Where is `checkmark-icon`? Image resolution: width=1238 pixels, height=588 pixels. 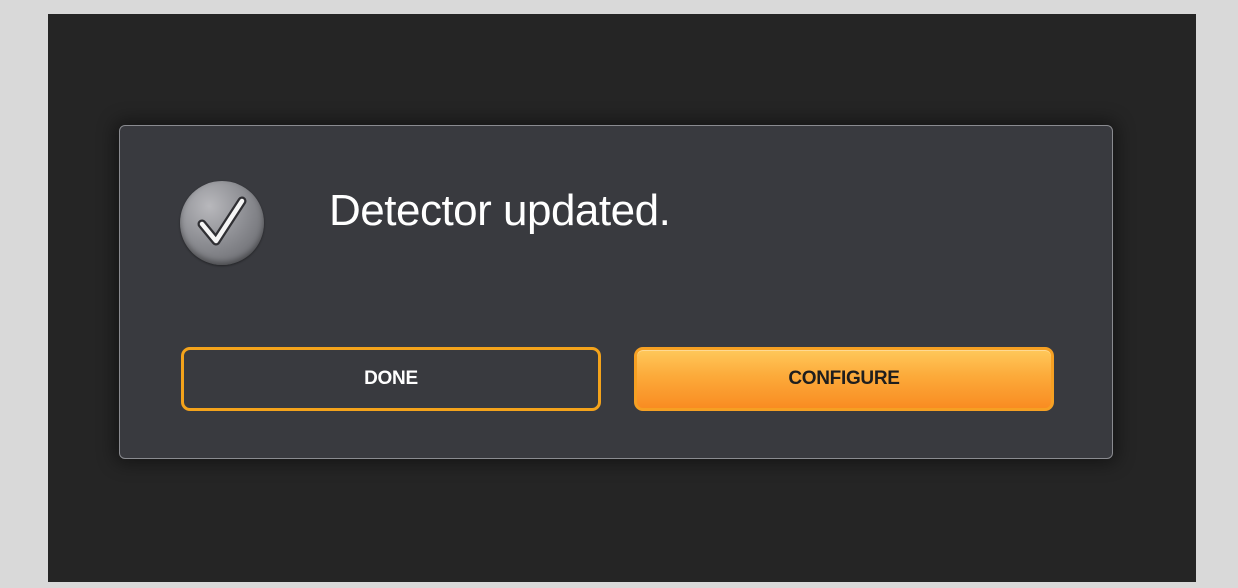
checkmark-icon is located at coordinates (222, 221).